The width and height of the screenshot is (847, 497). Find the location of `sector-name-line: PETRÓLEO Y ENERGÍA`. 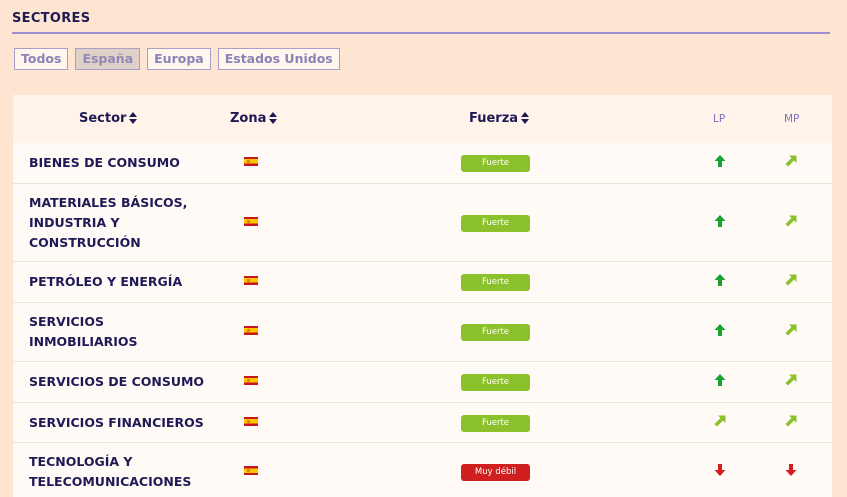

sector-name-line: PETRÓLEO Y ENERGÍA is located at coordinates (106, 281).